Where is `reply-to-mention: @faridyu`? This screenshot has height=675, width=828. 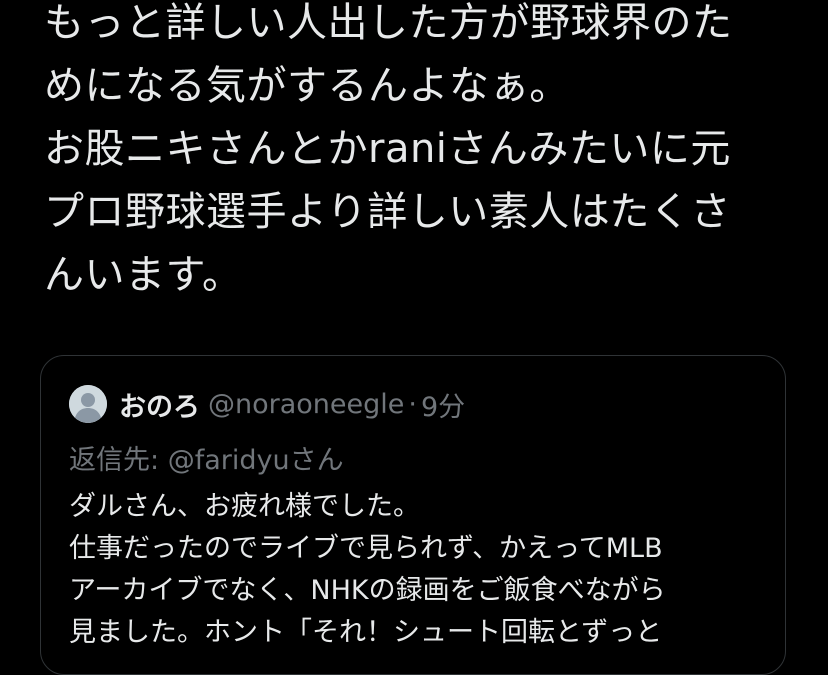
reply-to-mention: @faridyu is located at coordinates (229, 460).